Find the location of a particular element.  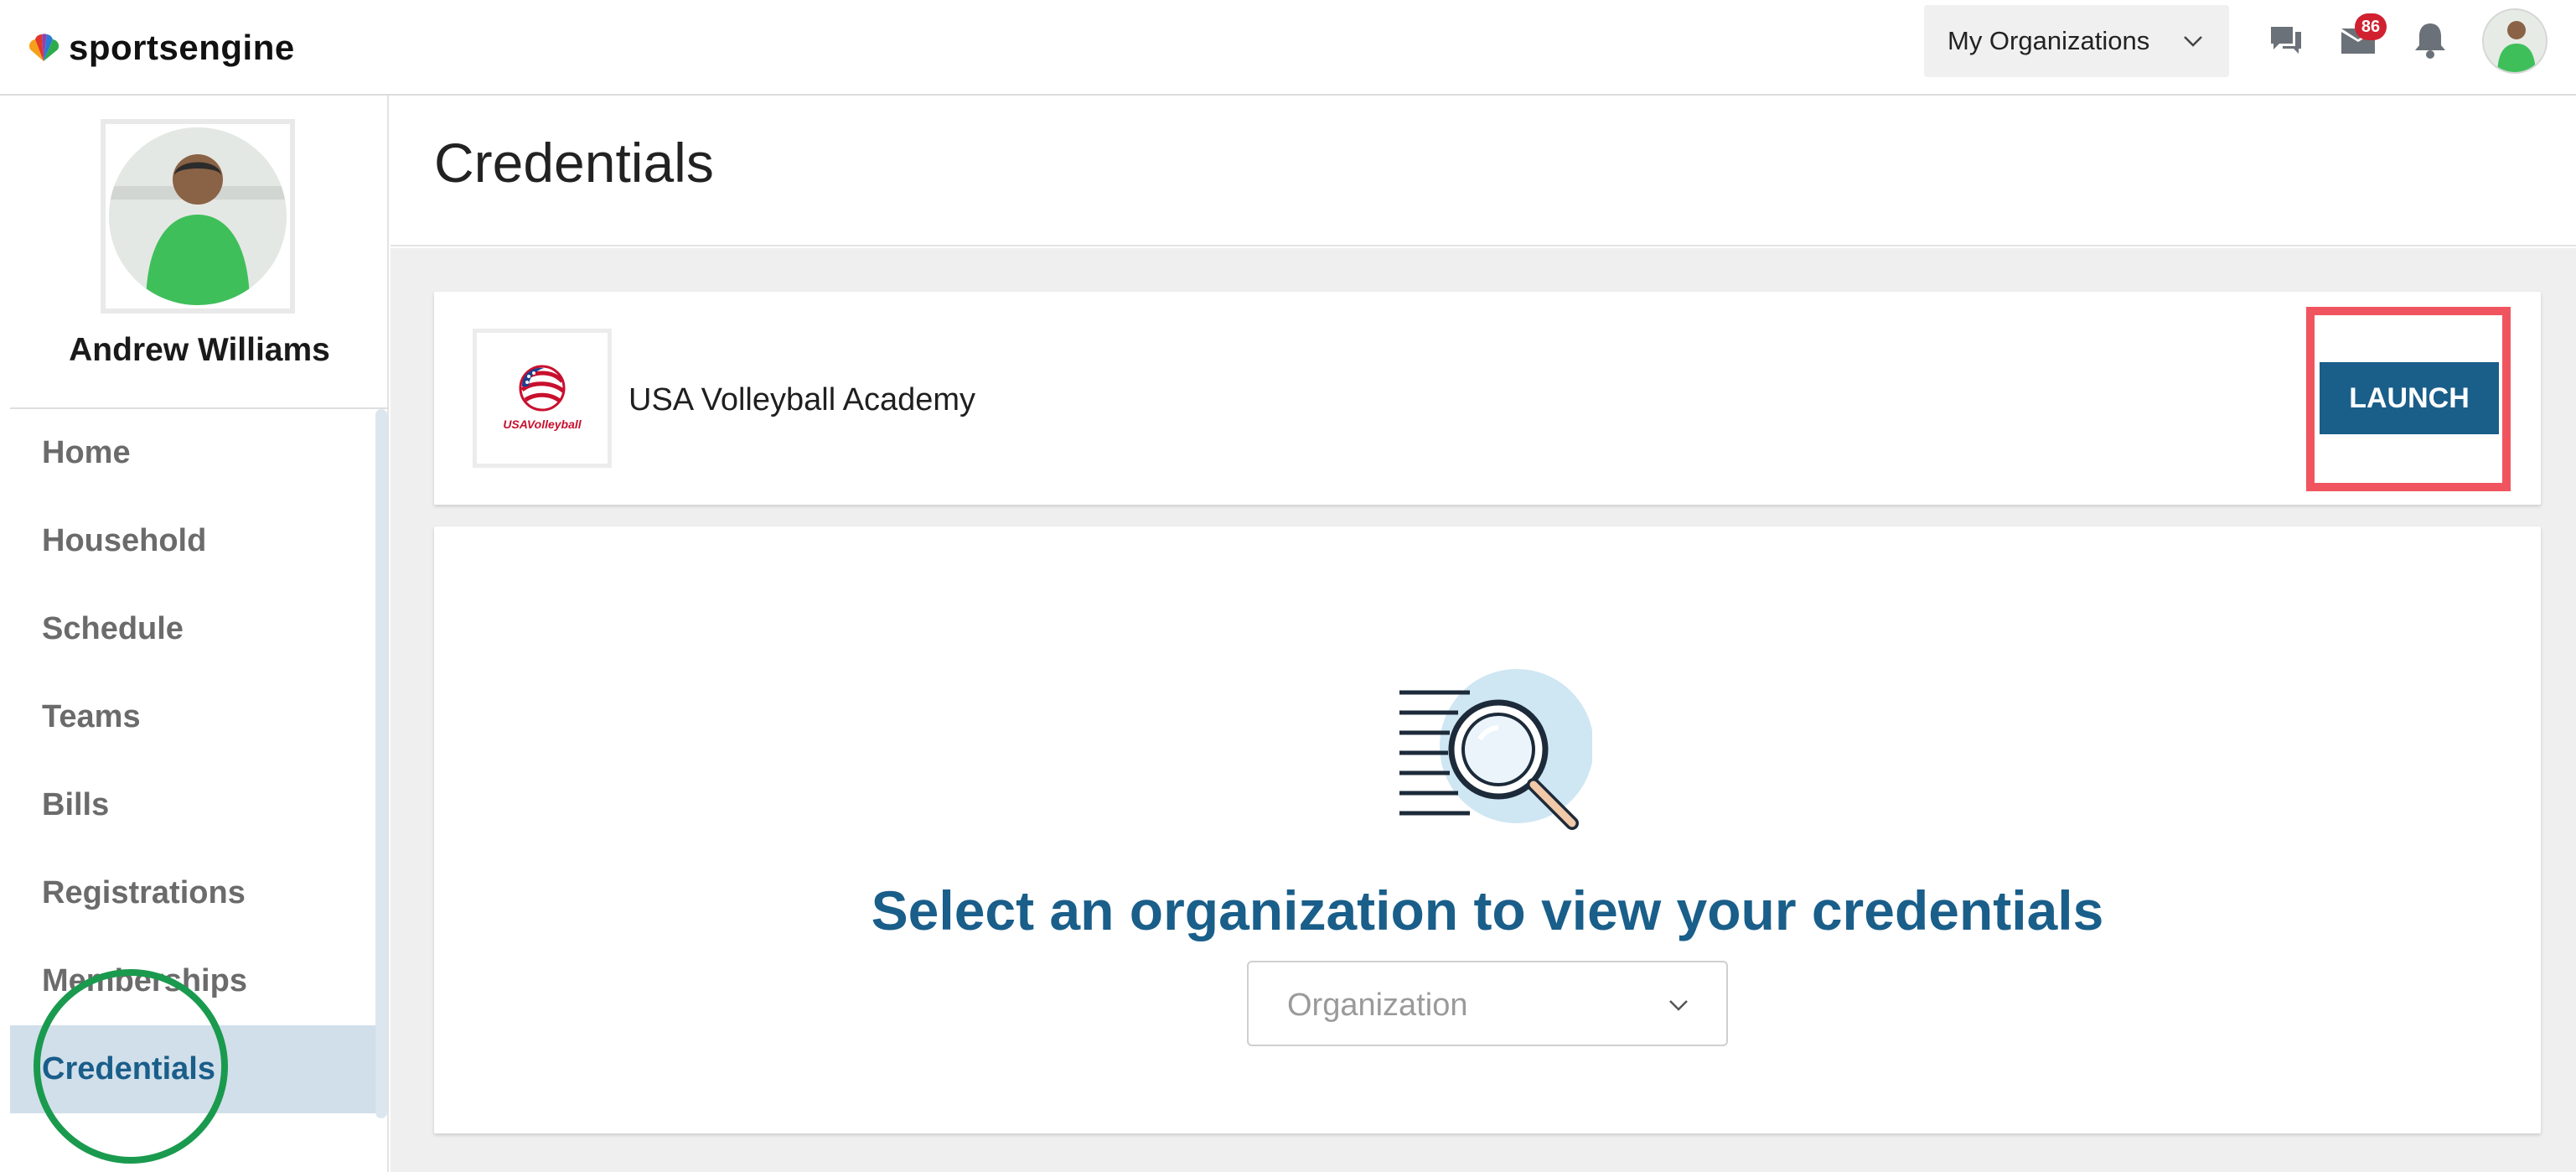

usa-volleyball-logo: USAVolleyball is located at coordinates (542, 399).